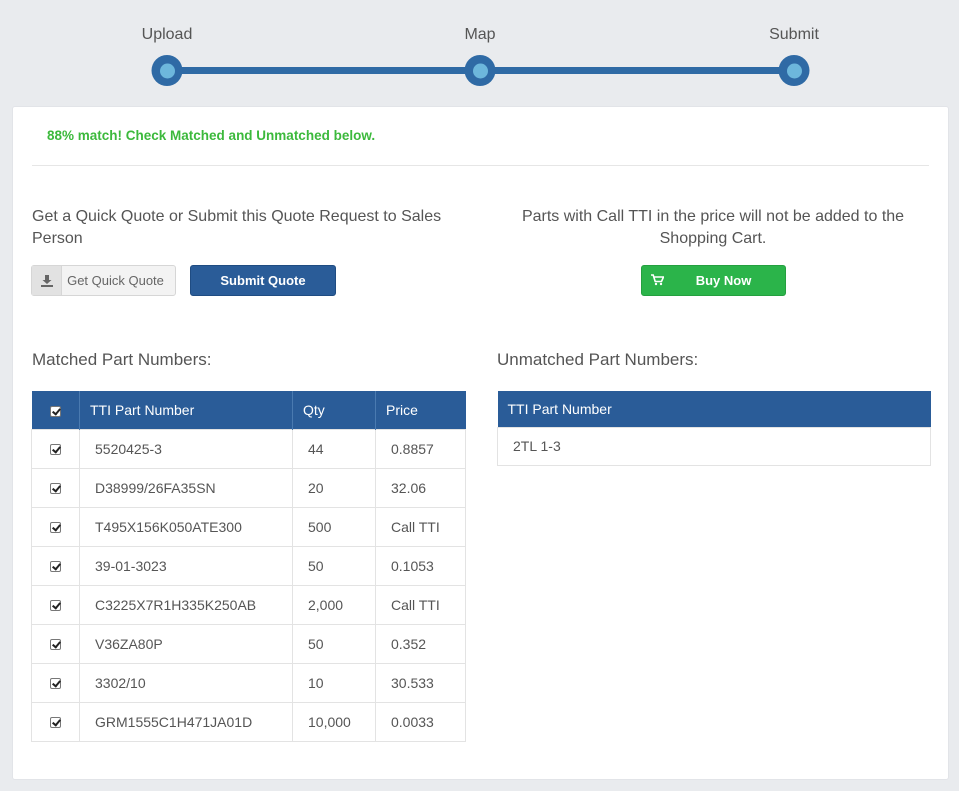  Describe the element at coordinates (420, 682) in the screenshot. I see `price: 30.533` at that location.